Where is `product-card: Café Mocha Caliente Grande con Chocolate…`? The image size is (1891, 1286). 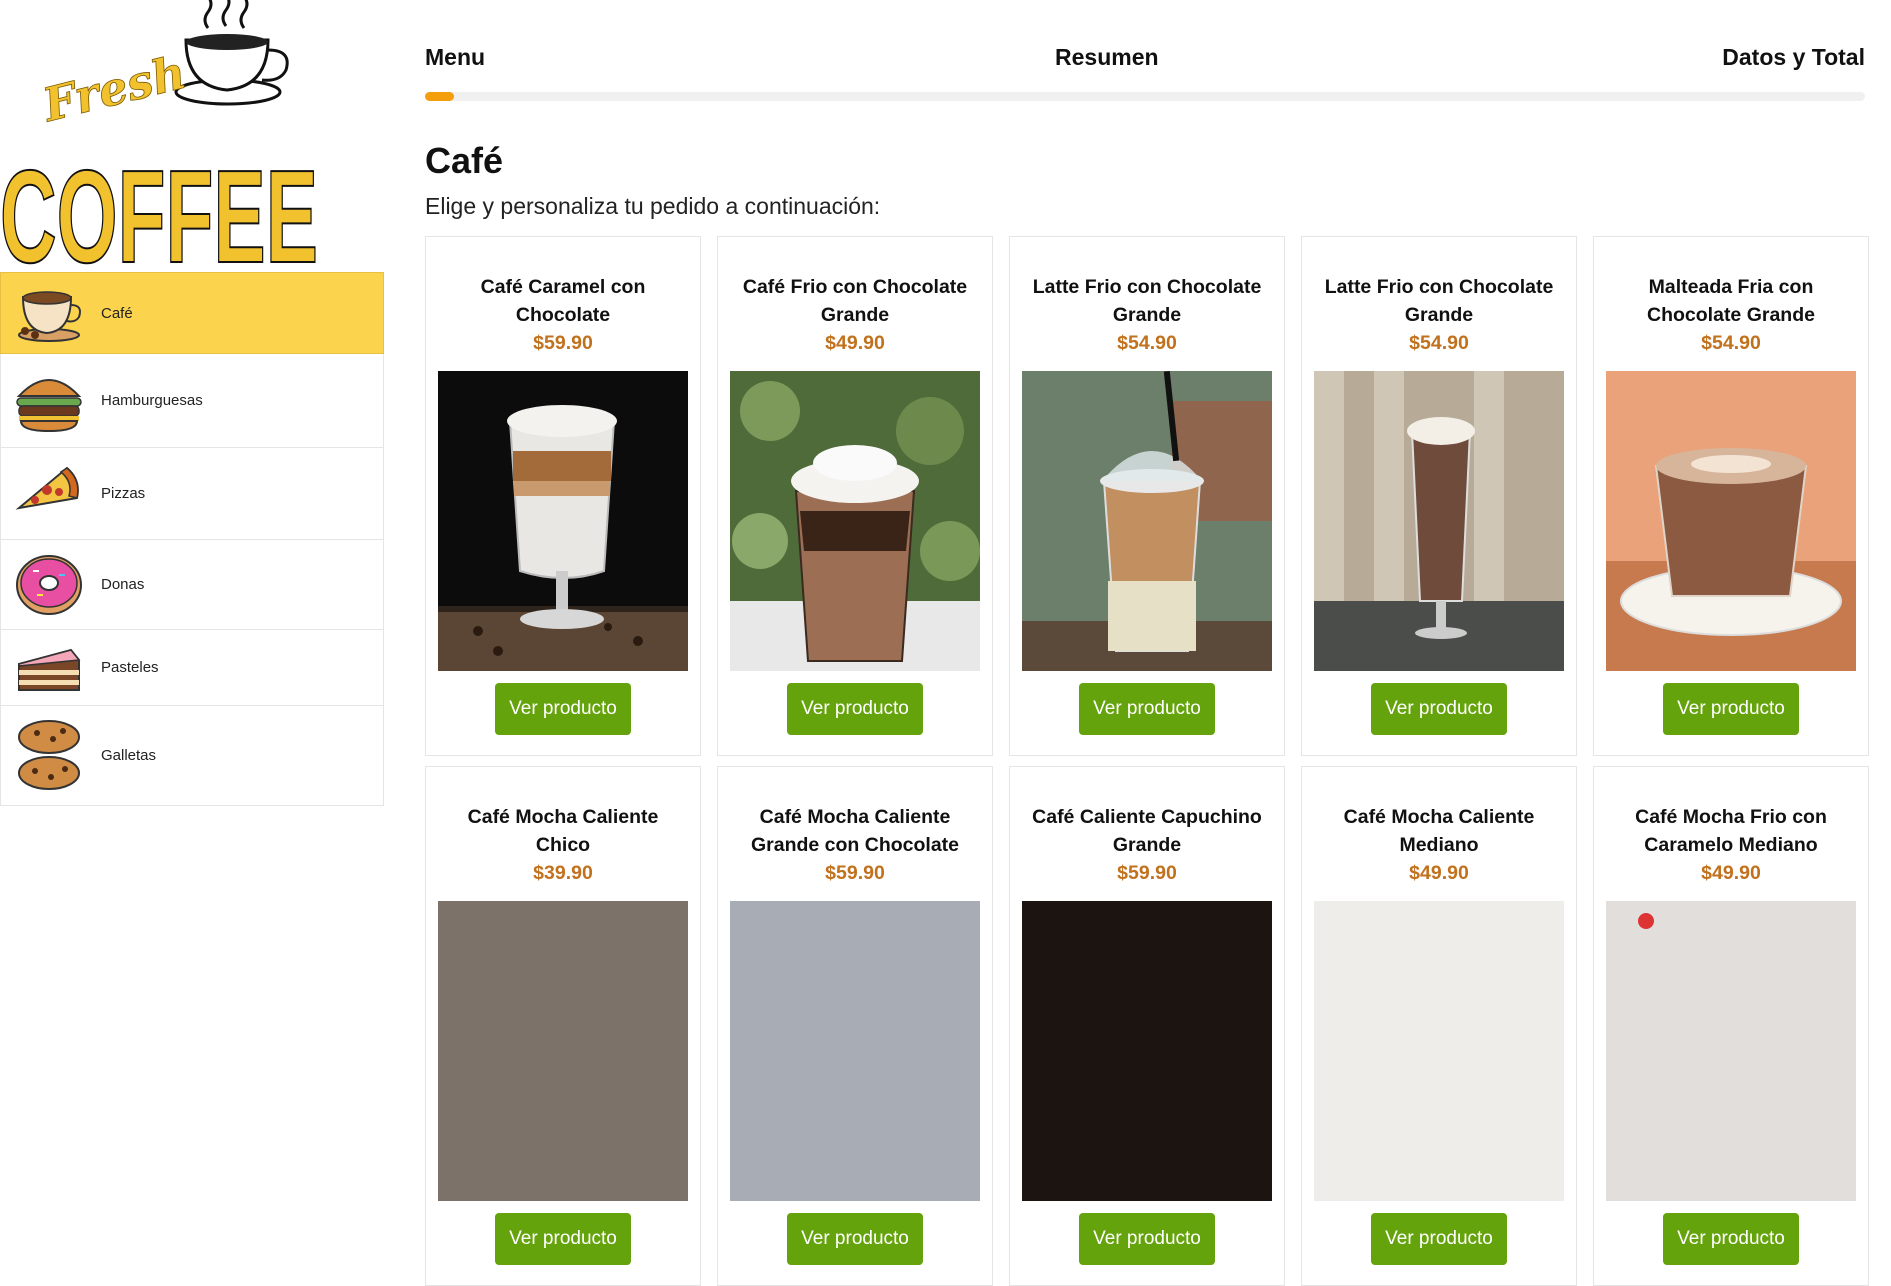 product-card: Café Mocha Caliente Grande con Chocolate… is located at coordinates (855, 1026).